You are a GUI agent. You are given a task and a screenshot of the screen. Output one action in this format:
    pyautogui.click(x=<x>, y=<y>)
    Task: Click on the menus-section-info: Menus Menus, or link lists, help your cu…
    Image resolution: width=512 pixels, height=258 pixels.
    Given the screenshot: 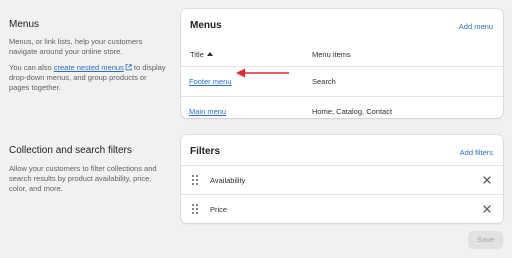 What is the action you would take?
    pyautogui.click(x=89, y=56)
    